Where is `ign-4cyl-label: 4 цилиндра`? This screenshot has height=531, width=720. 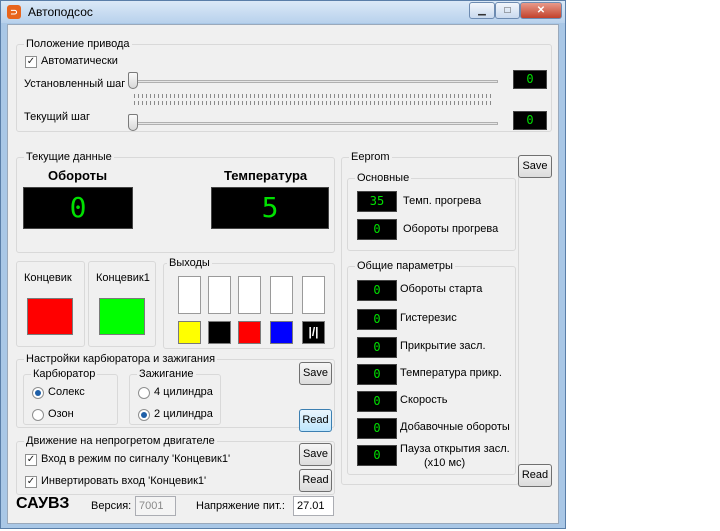
ign-4cyl-label: 4 цилиндра is located at coordinates (183, 392).